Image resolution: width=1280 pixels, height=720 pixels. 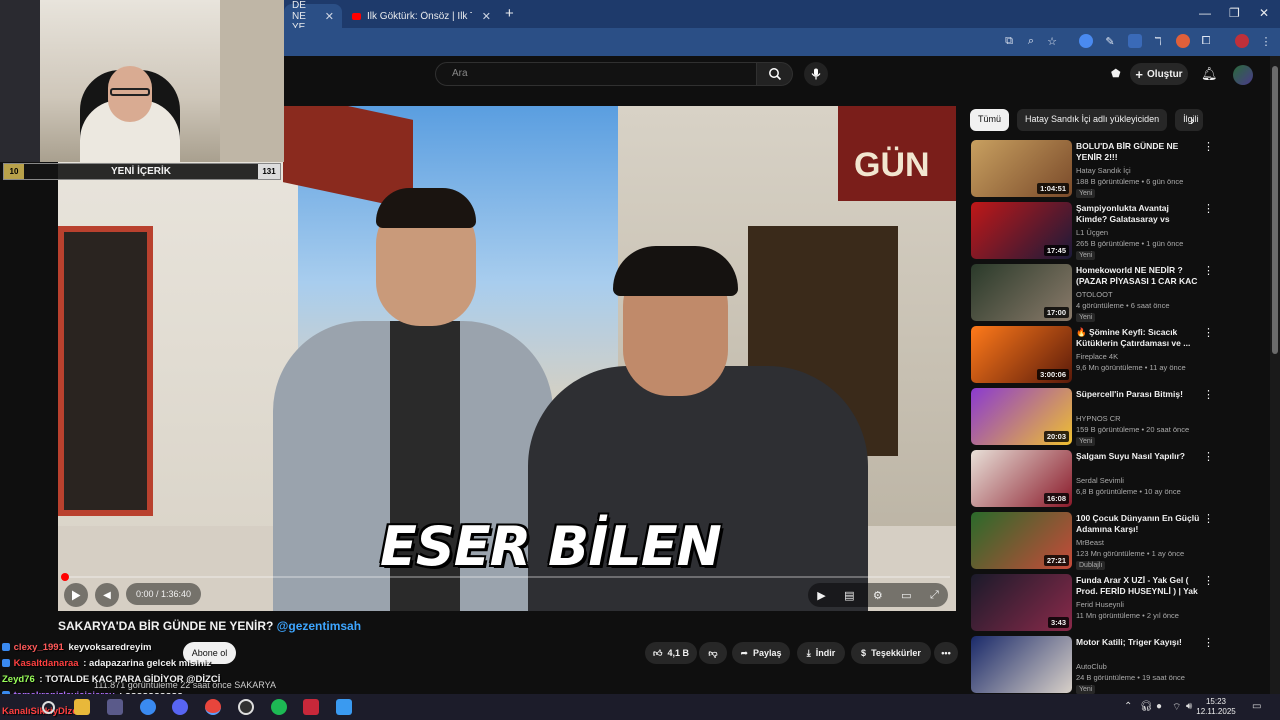 I want to click on search-button, so click(x=775, y=74).